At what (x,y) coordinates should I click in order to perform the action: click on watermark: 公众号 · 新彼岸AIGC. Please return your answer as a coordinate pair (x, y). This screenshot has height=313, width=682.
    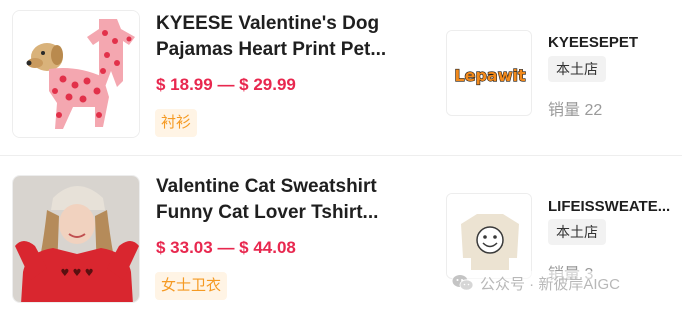
    Looking at the image, I should click on (538, 283).